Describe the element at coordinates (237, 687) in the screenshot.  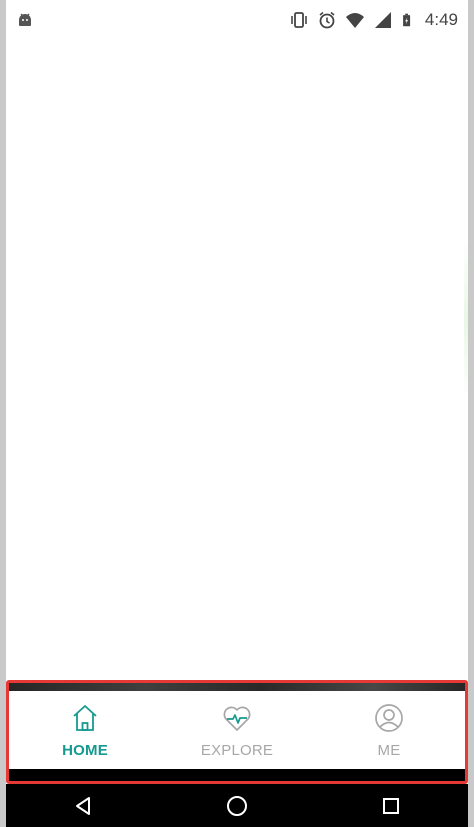
I see `tab-bar-top-strip` at that location.